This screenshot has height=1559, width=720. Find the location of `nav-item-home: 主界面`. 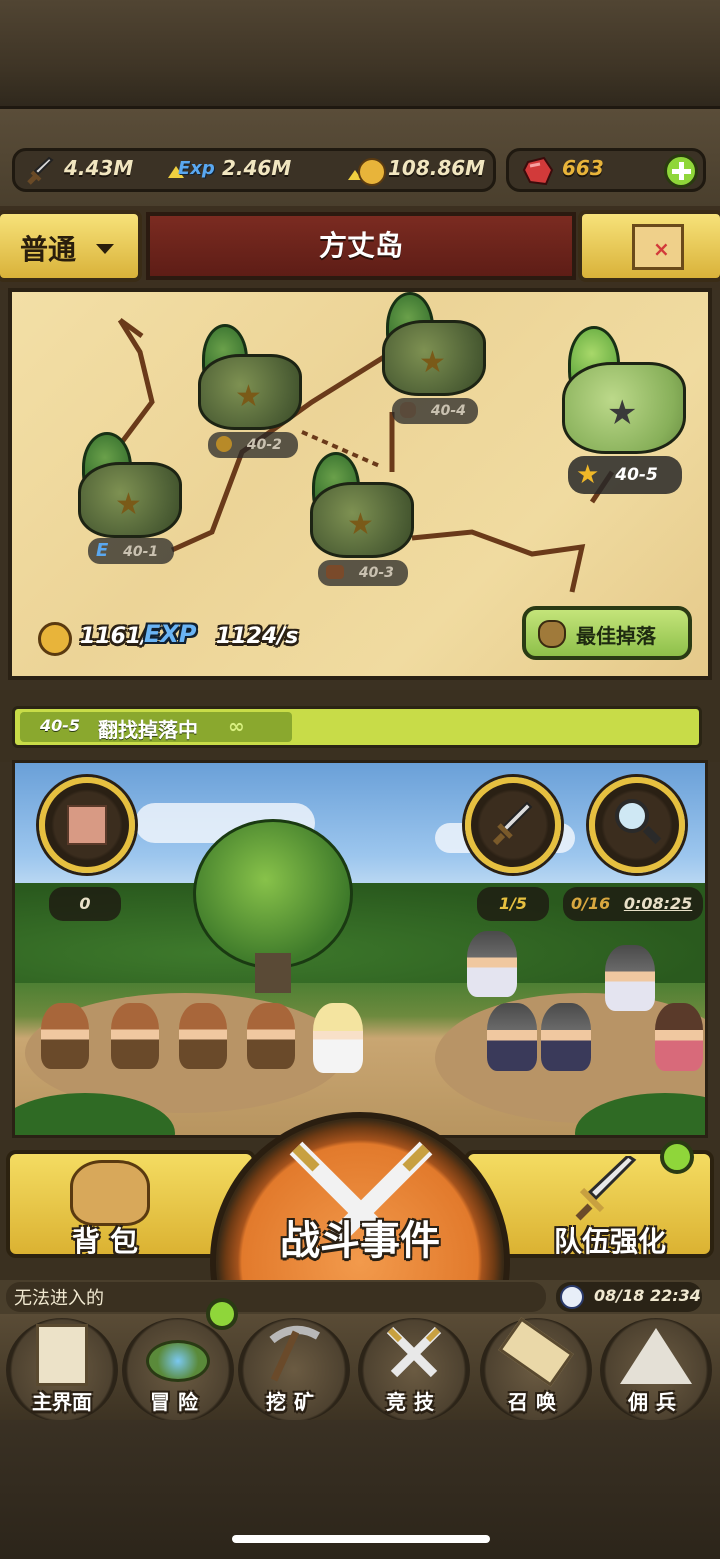

nav-item-home: 主界面 is located at coordinates (62, 1370).